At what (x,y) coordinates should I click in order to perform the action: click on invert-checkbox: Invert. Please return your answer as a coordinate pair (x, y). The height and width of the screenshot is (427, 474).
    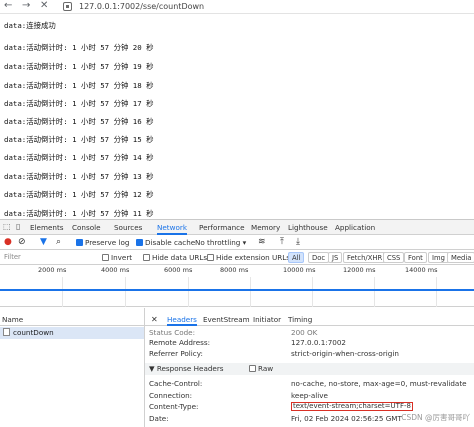
    Looking at the image, I should click on (117, 257).